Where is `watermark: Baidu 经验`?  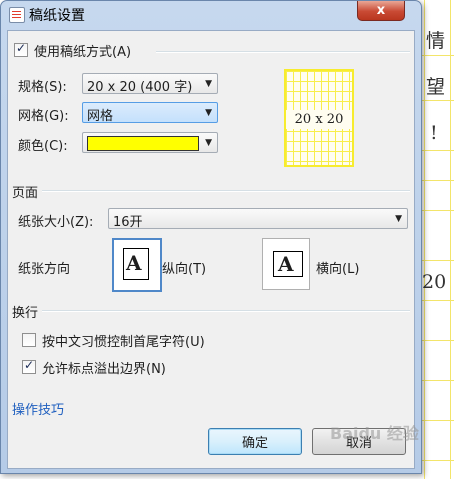 watermark: Baidu 经验 is located at coordinates (374, 433).